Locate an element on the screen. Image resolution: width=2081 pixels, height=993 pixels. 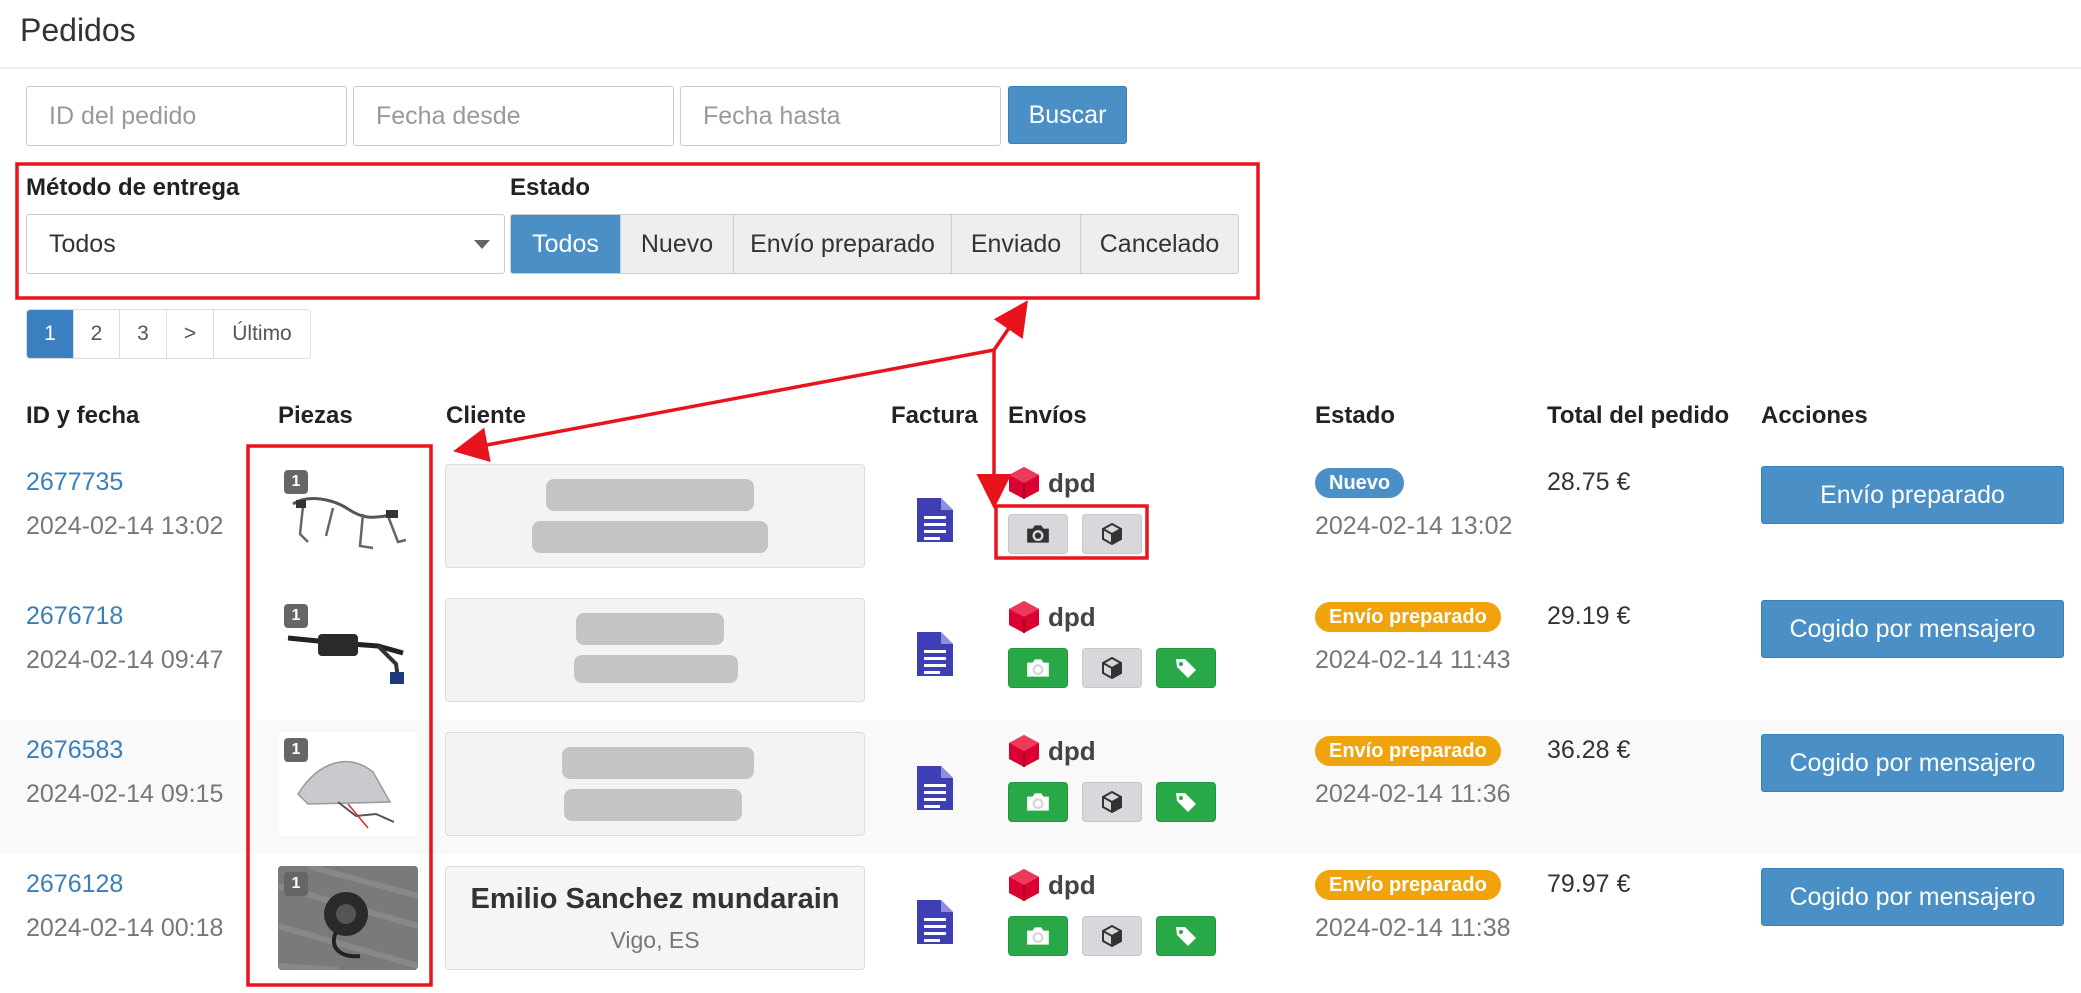
column-header-invoice: Factura is located at coordinates (934, 415).